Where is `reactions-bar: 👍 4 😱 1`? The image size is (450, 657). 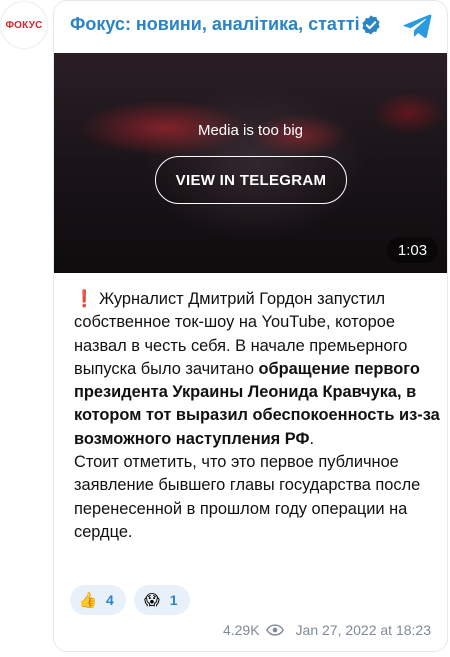
reactions-bar: 👍 4 😱 1 is located at coordinates (130, 600).